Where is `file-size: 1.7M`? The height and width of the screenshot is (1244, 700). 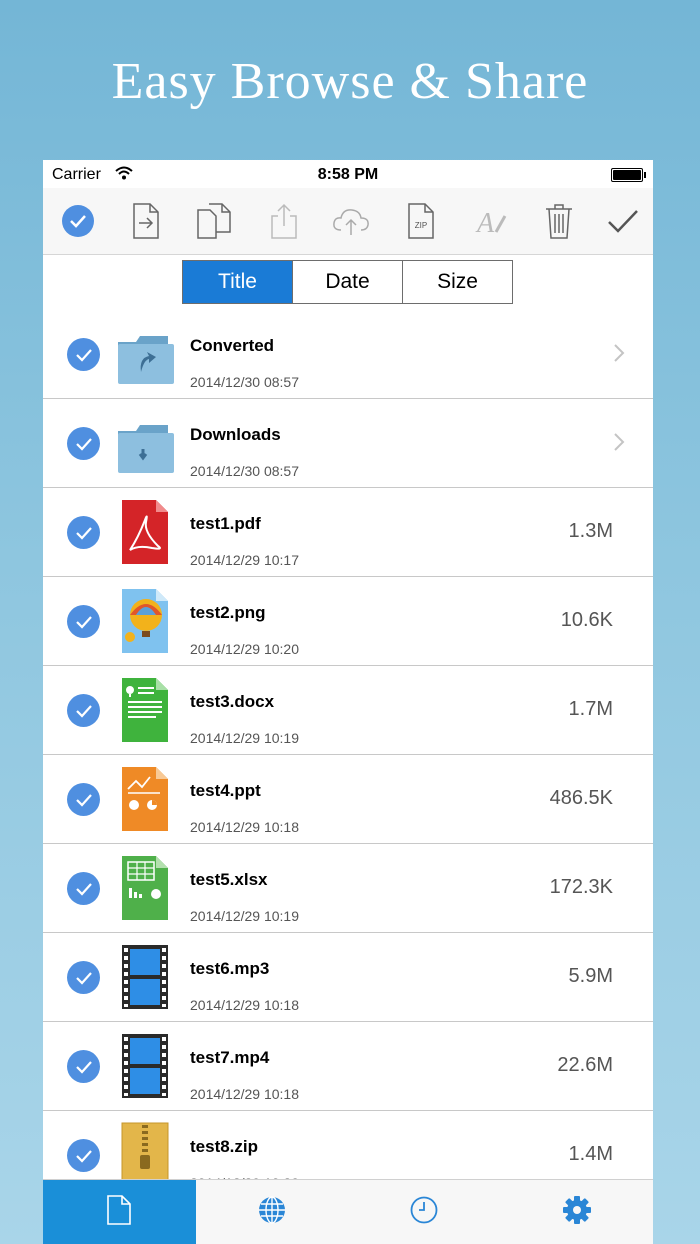 file-size: 1.7M is located at coordinates (590, 709).